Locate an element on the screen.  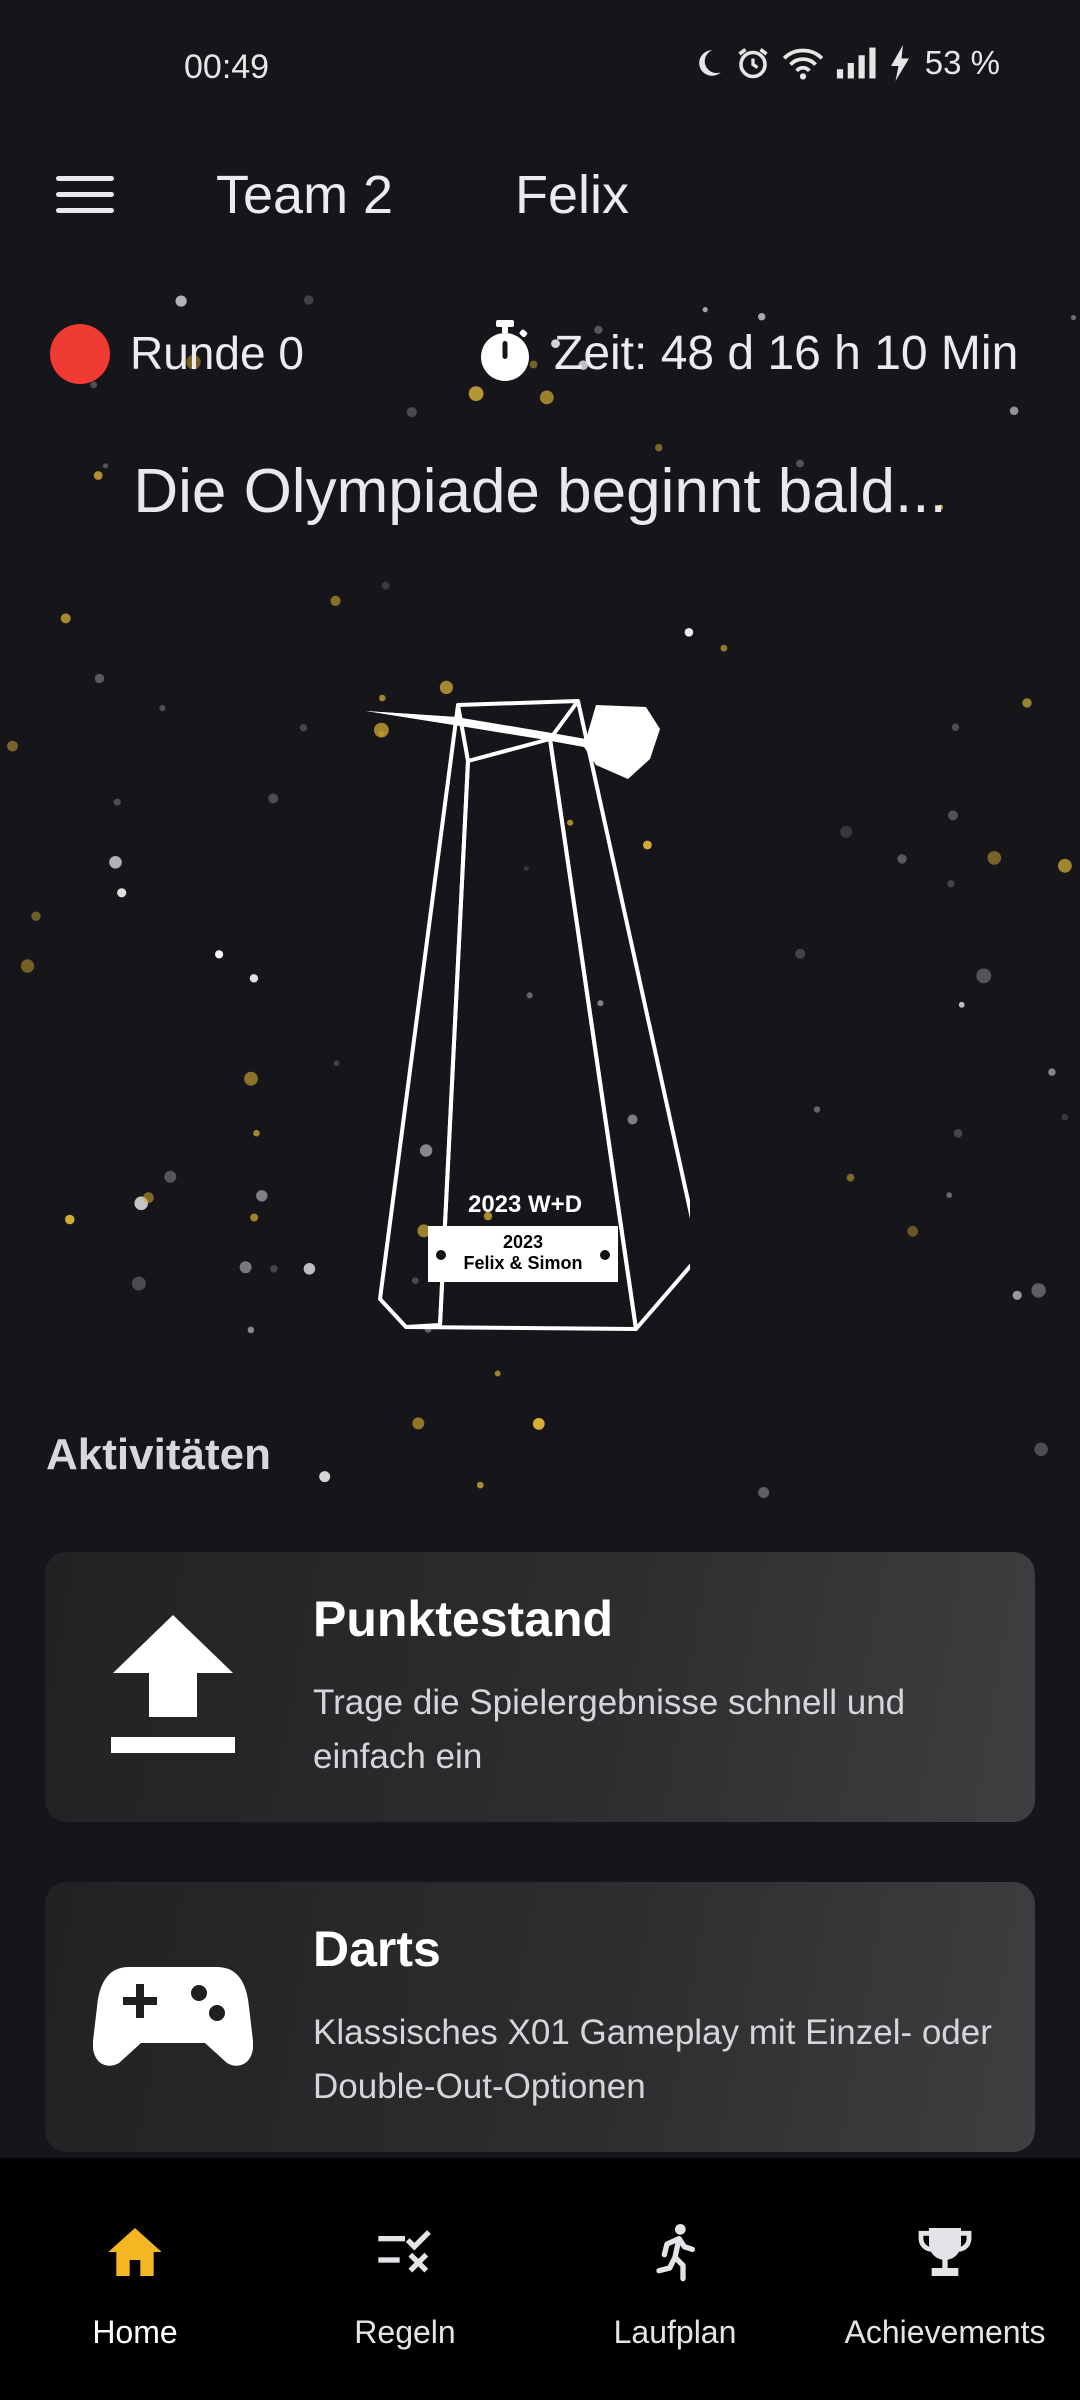
nav-schedule: Laufplan is located at coordinates (675, 2279).